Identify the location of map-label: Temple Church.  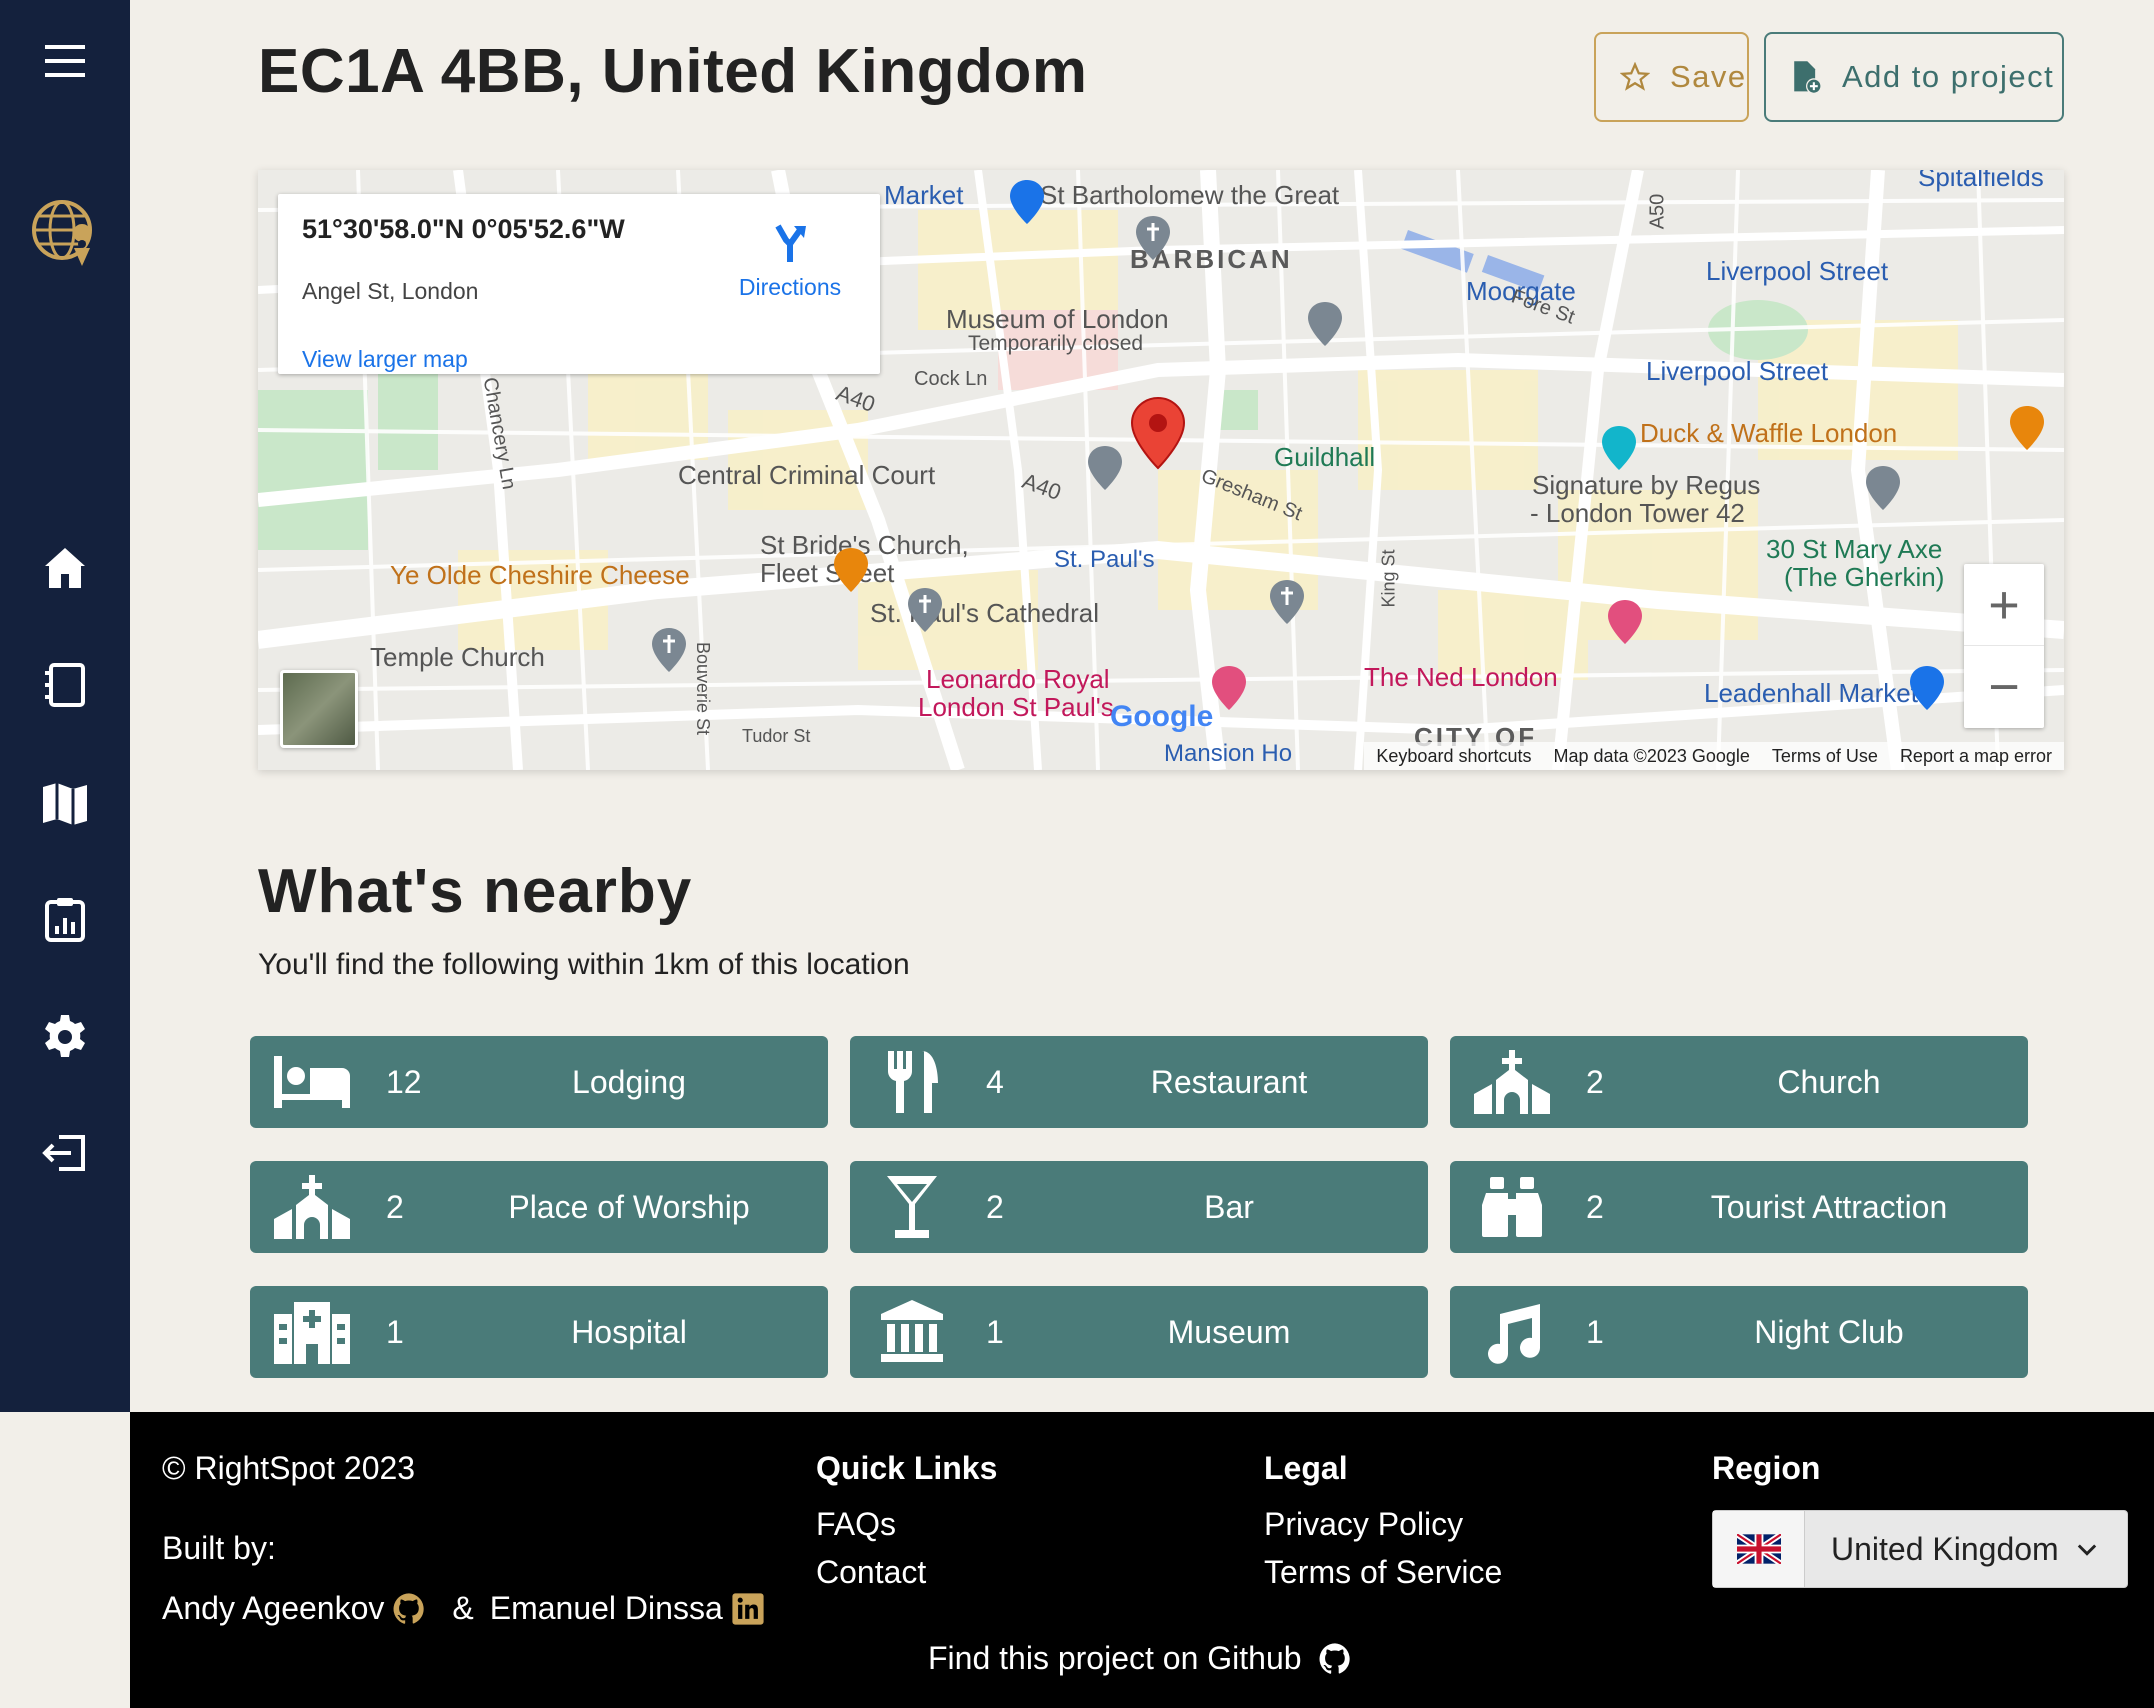
(457, 657).